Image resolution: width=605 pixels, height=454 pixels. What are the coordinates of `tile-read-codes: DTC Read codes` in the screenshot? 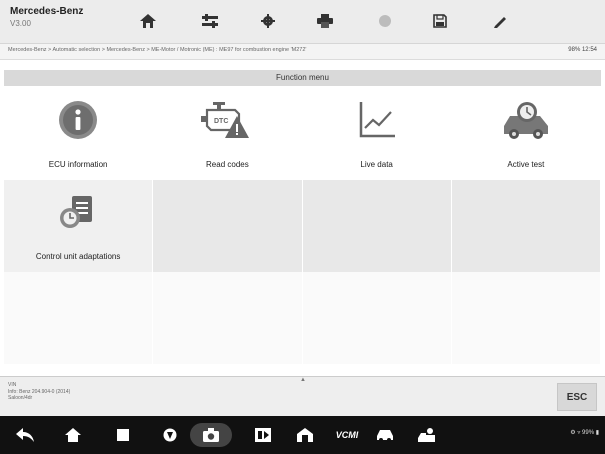 It's located at (228, 134).